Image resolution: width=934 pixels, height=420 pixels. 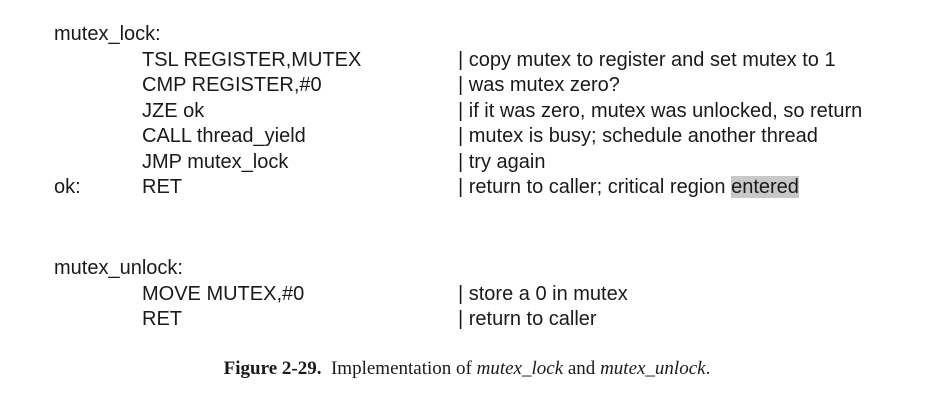 I want to click on comment: | return to caller, so click(x=527, y=319).